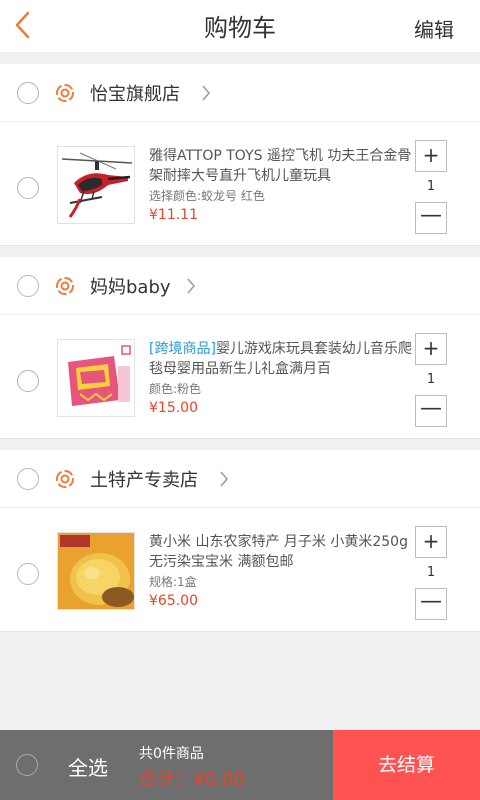 The image size is (480, 800). What do you see at coordinates (173, 215) in the screenshot?
I see `product-price: ¥11.11` at bounding box center [173, 215].